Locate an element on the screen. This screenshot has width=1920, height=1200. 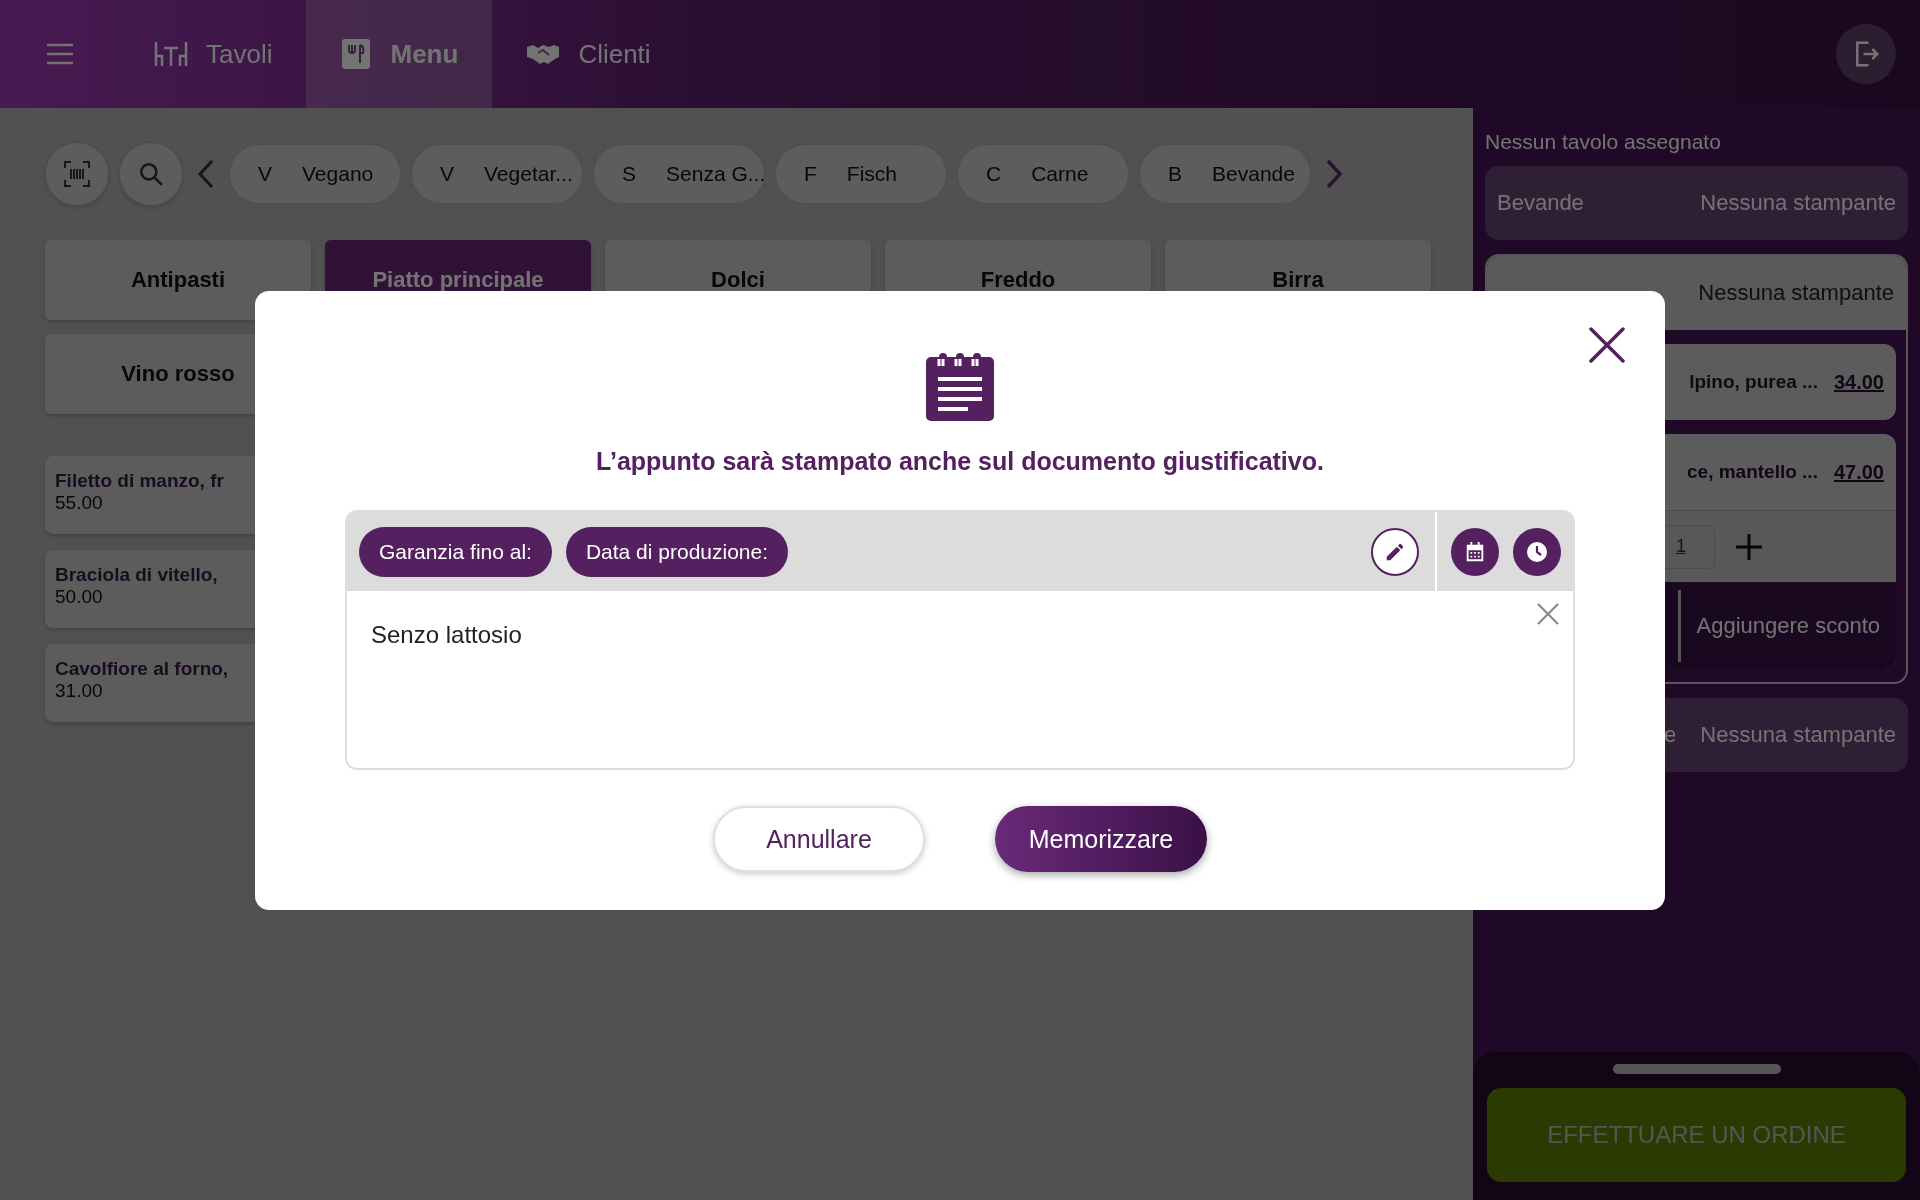
date-button is located at coordinates (1475, 551).